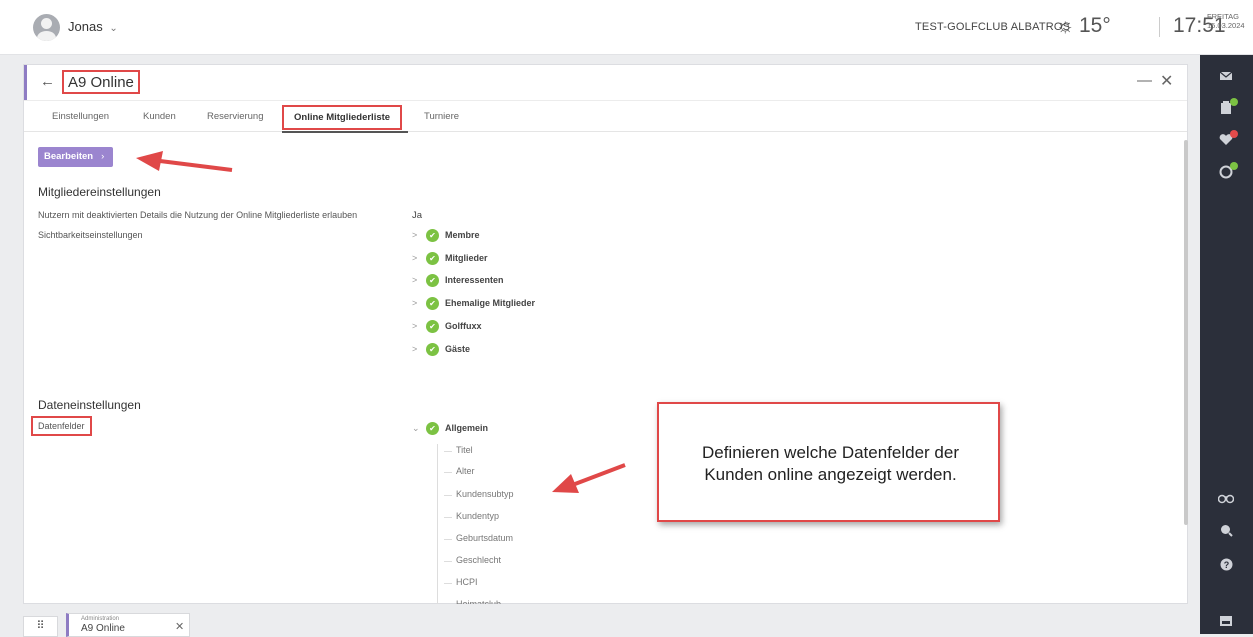 The height and width of the screenshot is (637, 1253). What do you see at coordinates (99, 192) in the screenshot?
I see `section-heading-members: Mitgliedereinstellungen` at bounding box center [99, 192].